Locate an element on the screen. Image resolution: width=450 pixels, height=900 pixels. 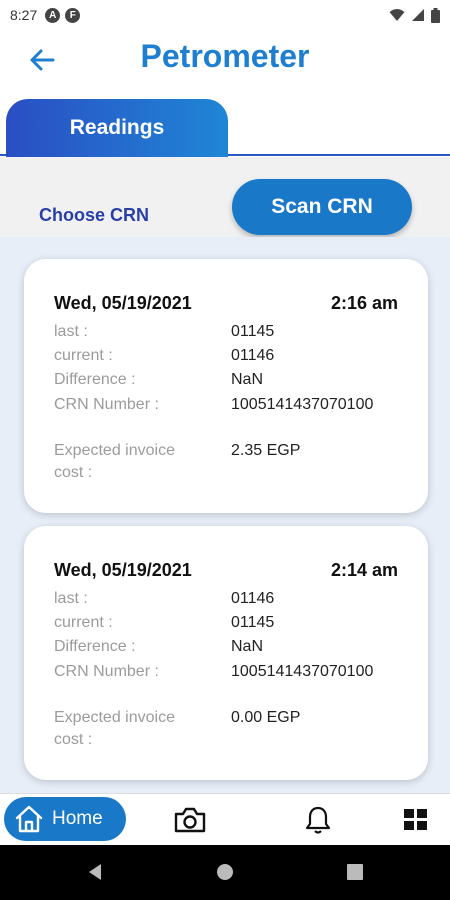
action-row: Choose CRN Scan CRN is located at coordinates (225, 197).